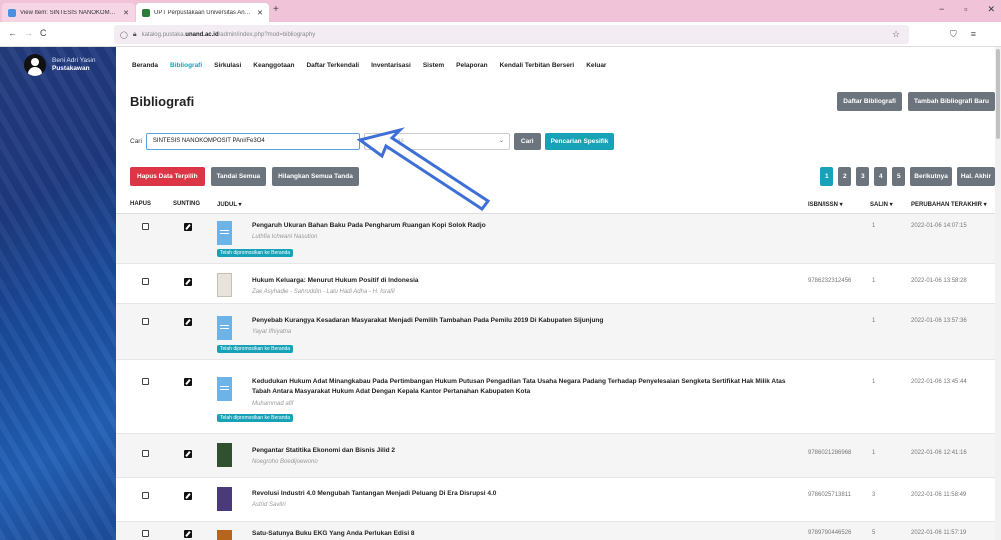  I want to click on bookmark-star-icon: ☆, so click(896, 34).